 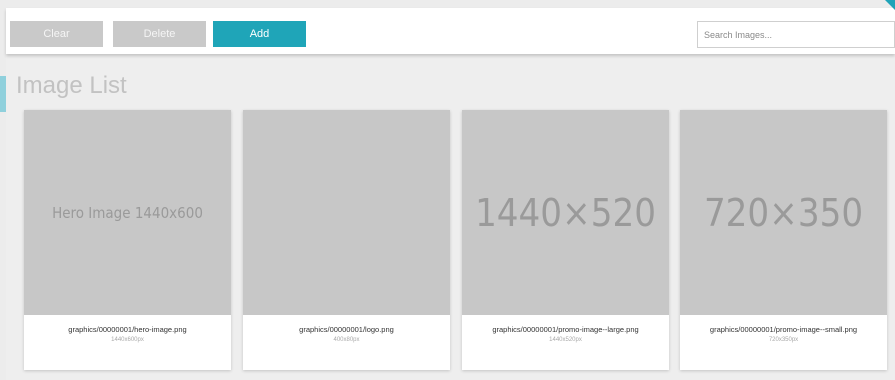 I want to click on thumbnail-text: Hero Image 1440x600, so click(x=127, y=212).